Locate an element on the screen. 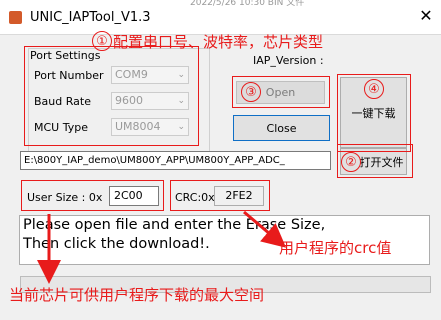 This screenshot has width=441, height=320. crc-annotation-text: 用户程序的crc值 is located at coordinates (335, 248).